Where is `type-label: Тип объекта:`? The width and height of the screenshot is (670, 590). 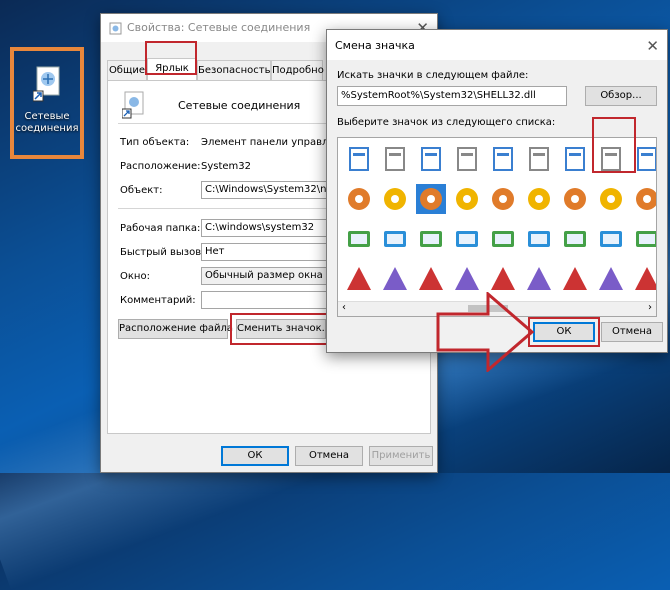 type-label: Тип объекта: is located at coordinates (155, 142).